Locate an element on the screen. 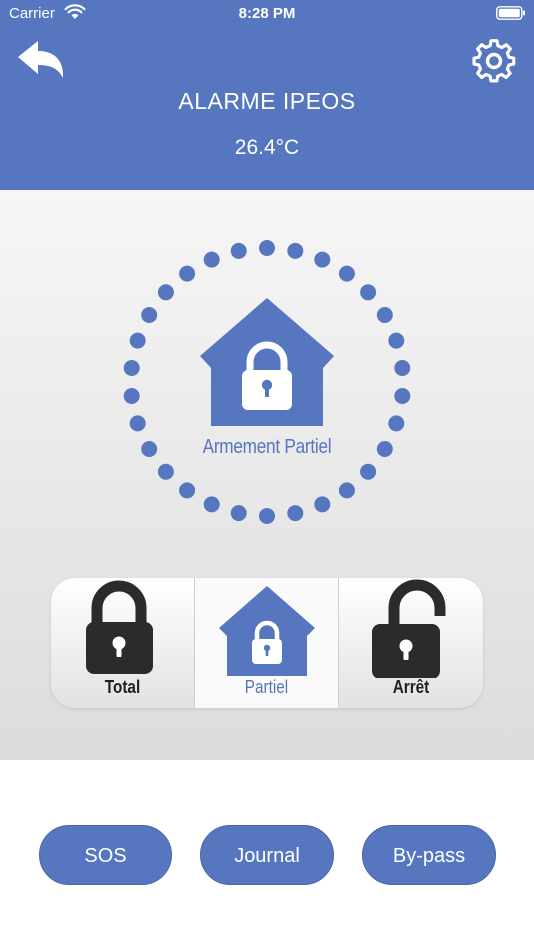  mode-partiel-button: Partiel is located at coordinates (266, 643).